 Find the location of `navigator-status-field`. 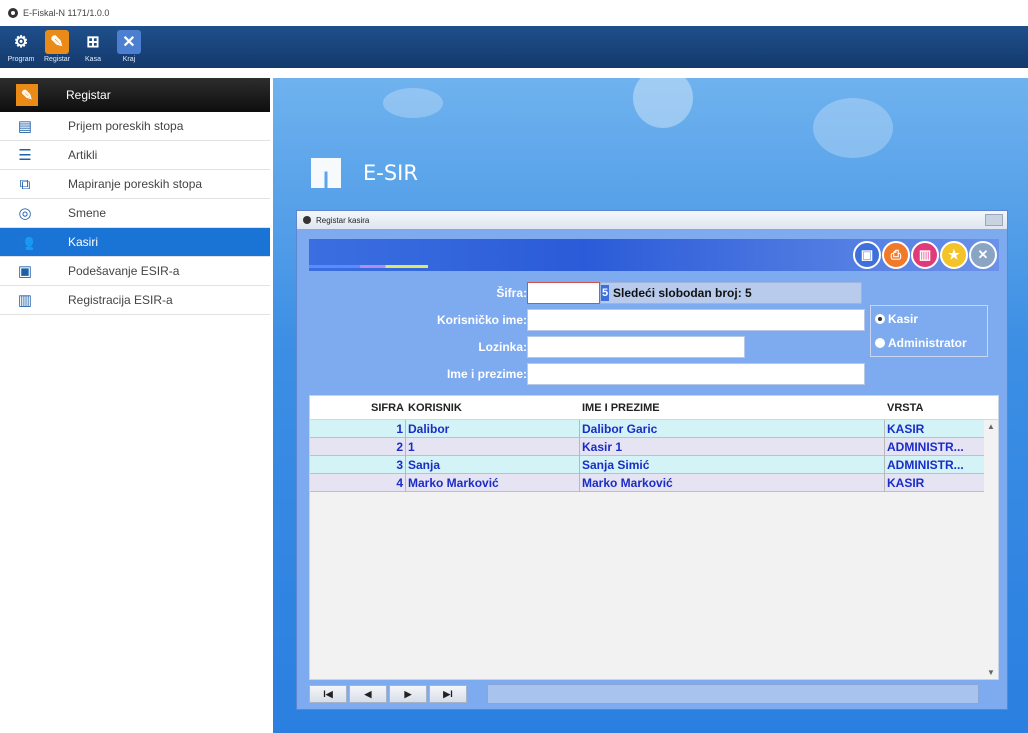

navigator-status-field is located at coordinates (733, 694).